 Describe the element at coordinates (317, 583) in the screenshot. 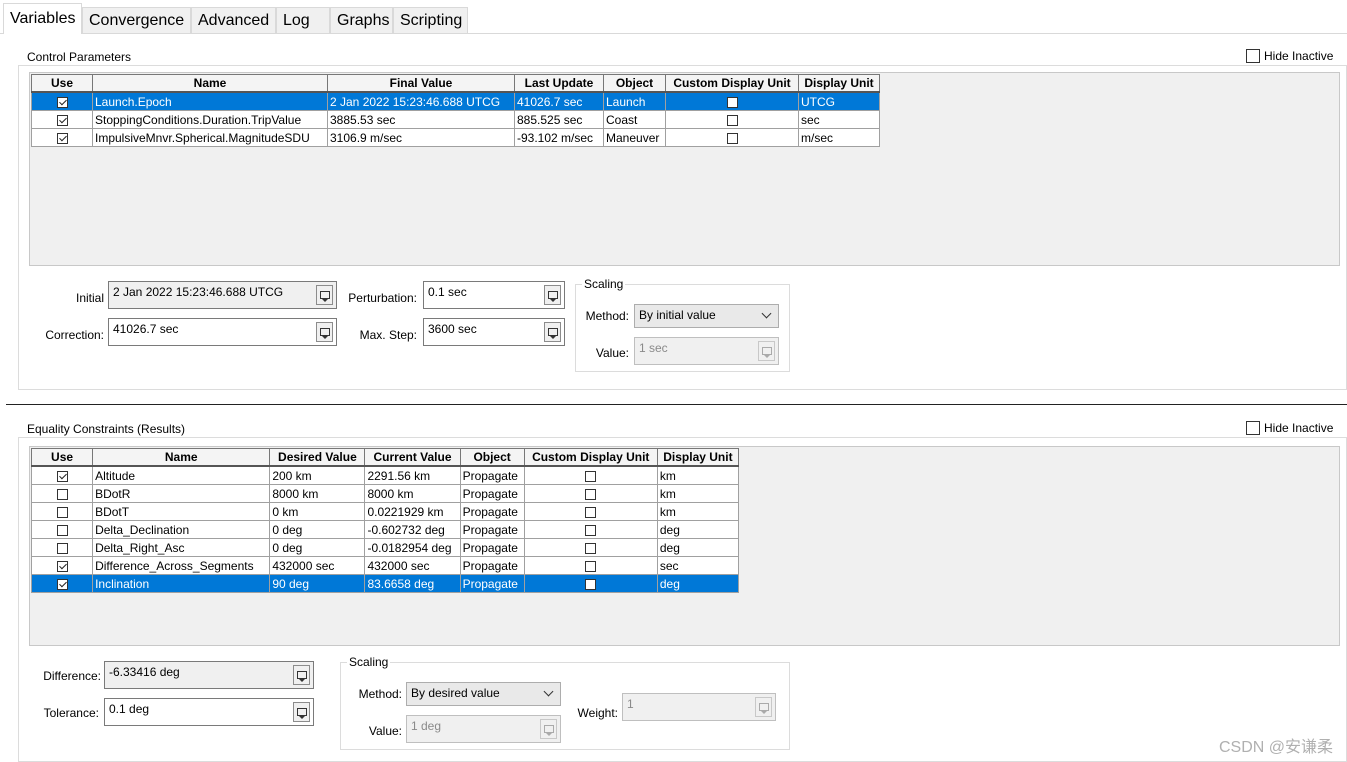

I see `desired-value-cell: 90 deg` at that location.